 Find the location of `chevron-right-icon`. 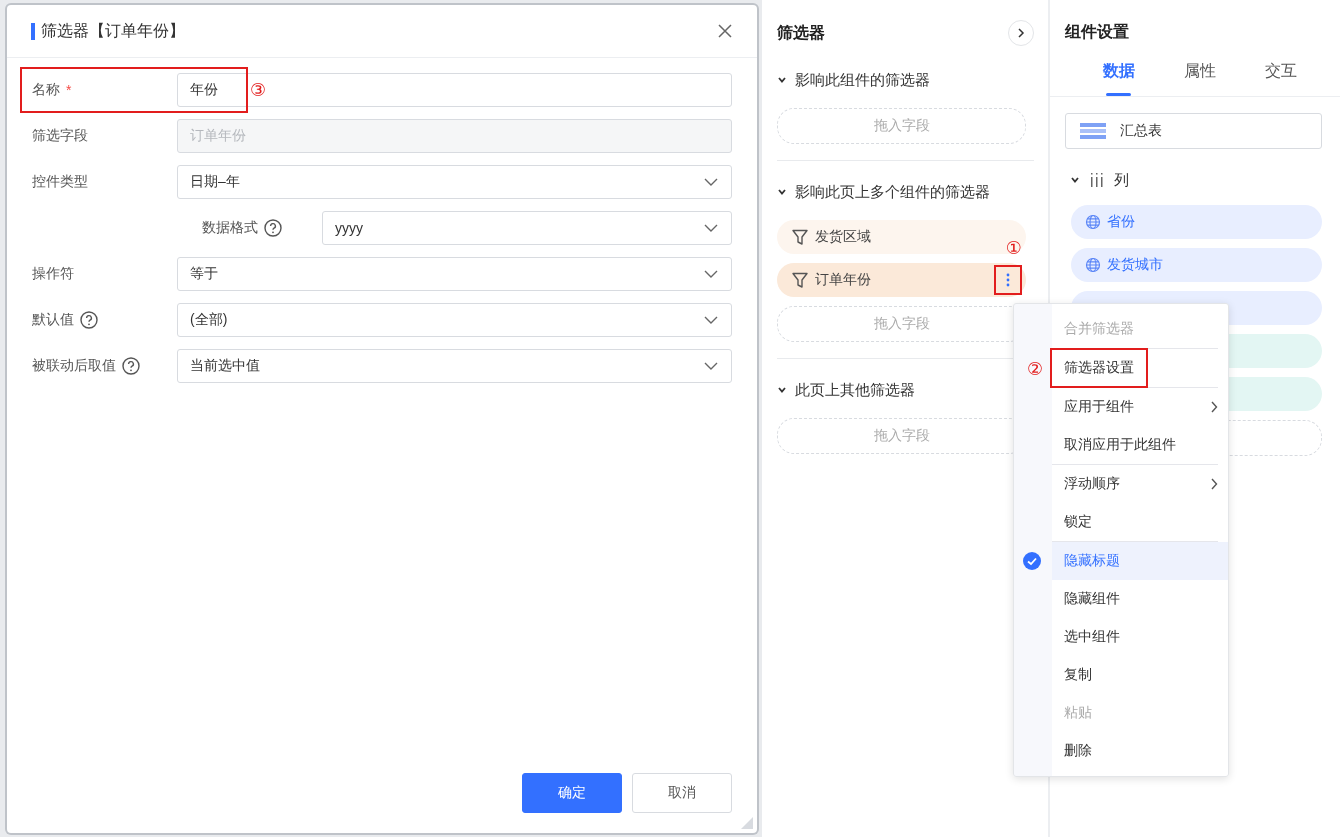

chevron-right-icon is located at coordinates (1021, 33).